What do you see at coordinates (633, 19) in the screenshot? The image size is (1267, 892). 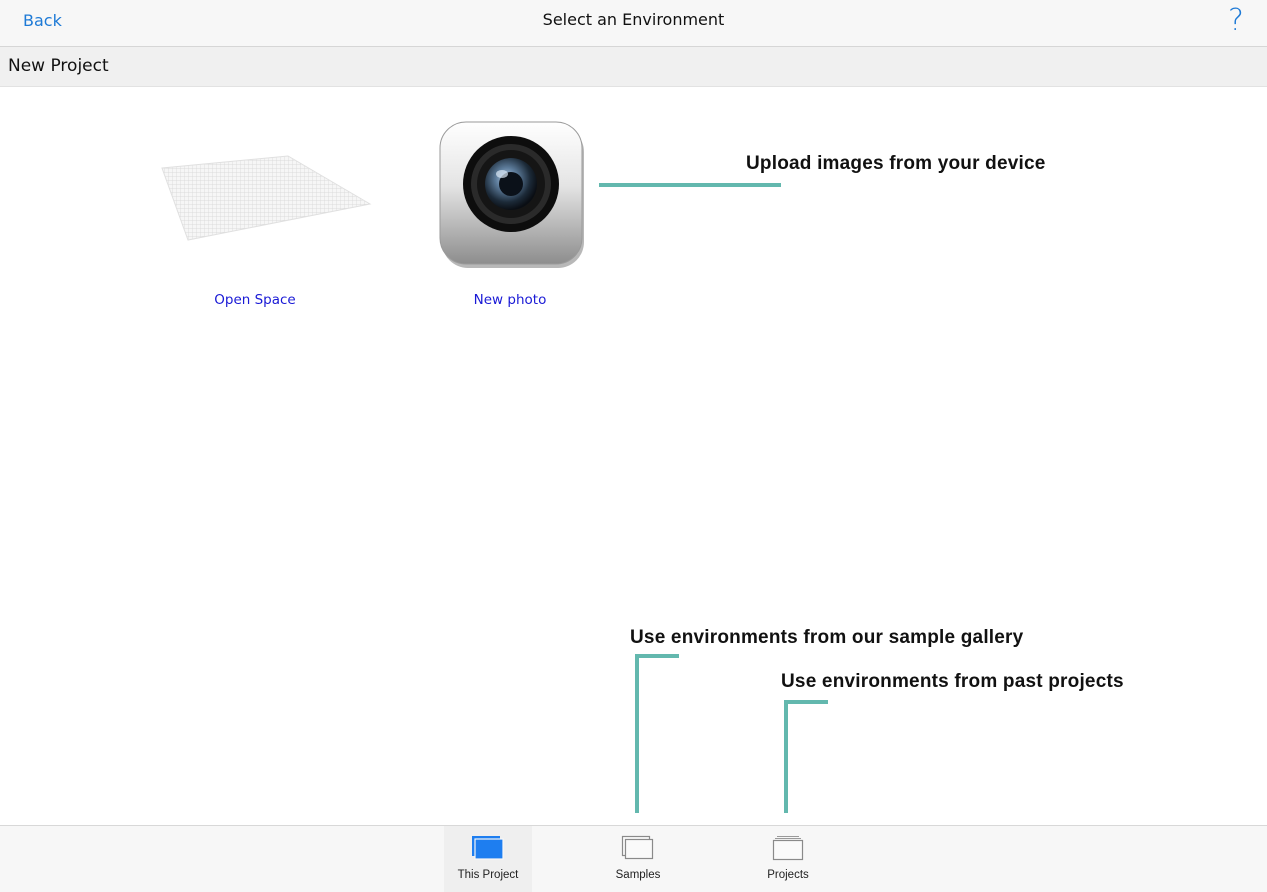 I see `page-title: Select an Environment` at bounding box center [633, 19].